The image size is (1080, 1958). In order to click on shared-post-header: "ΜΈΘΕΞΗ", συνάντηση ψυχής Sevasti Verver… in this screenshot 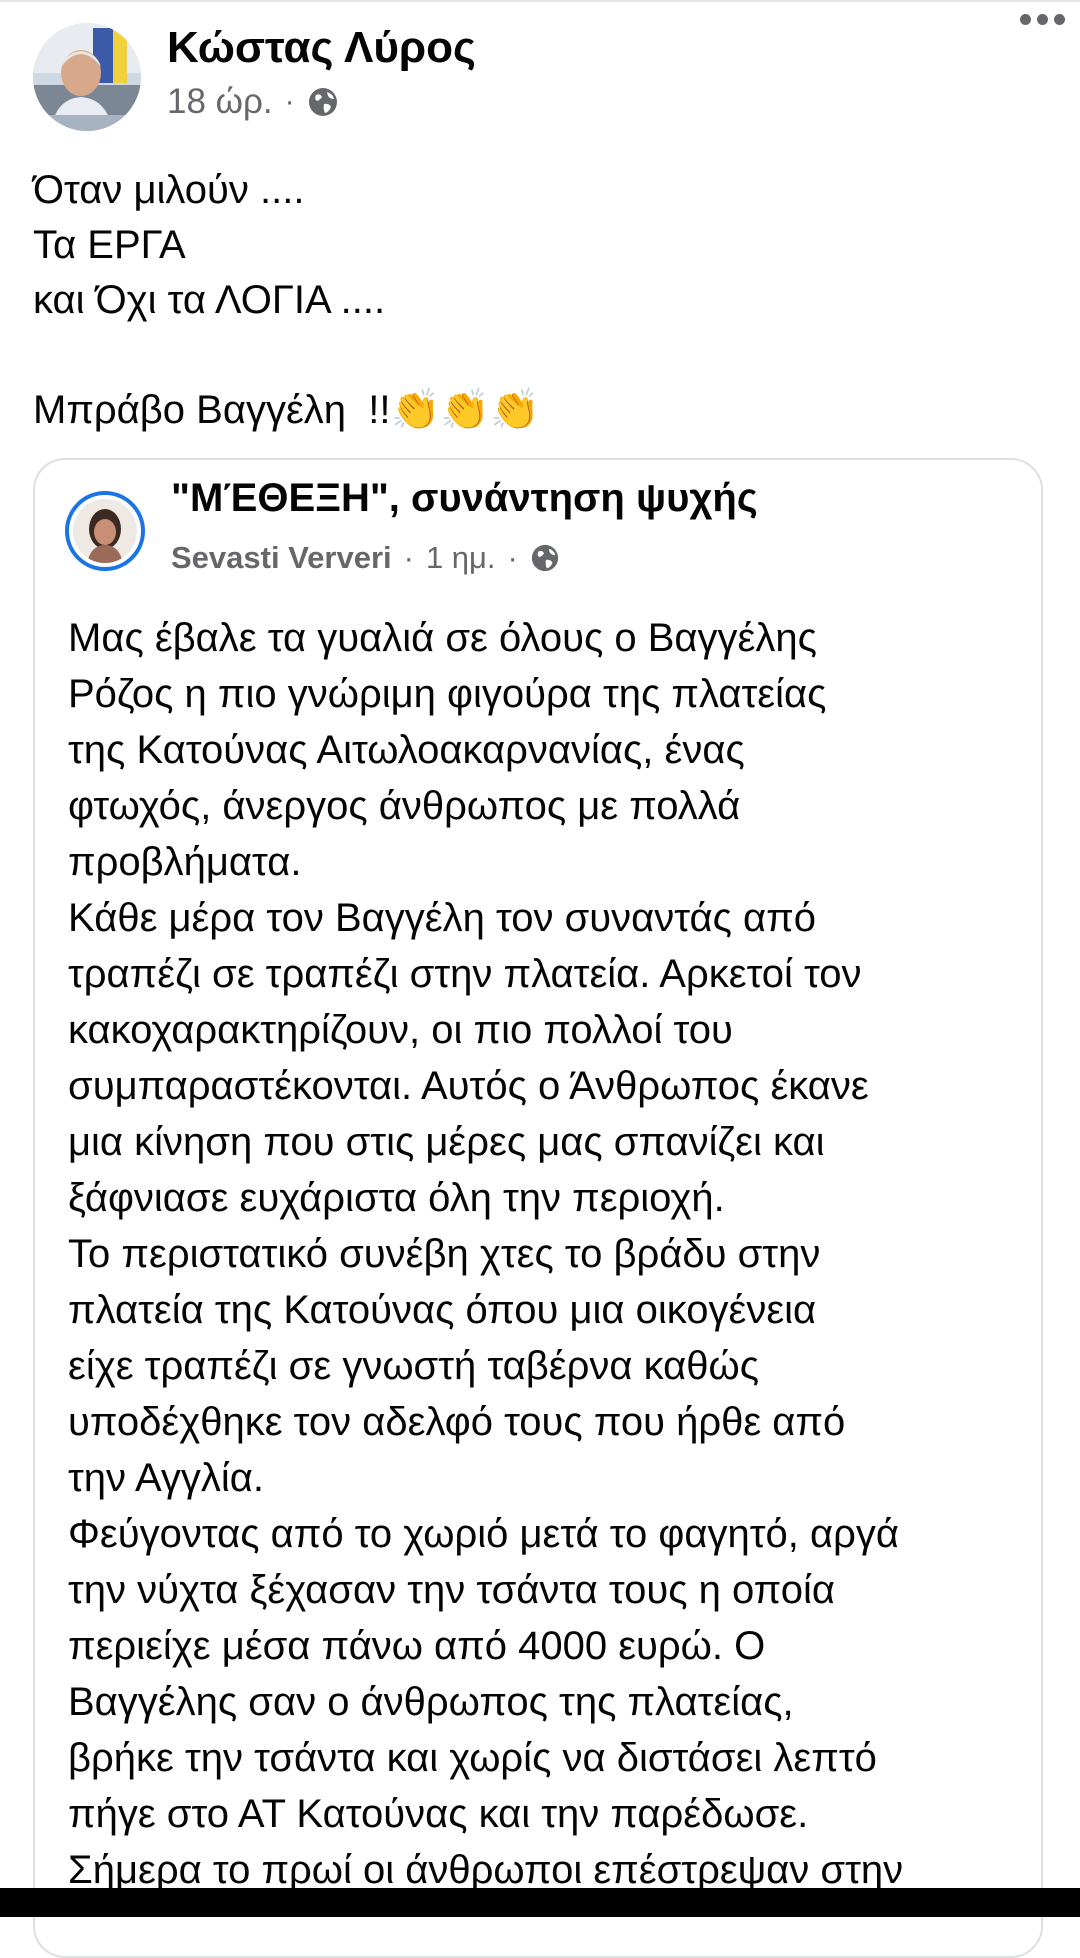, I will do `click(411, 526)`.